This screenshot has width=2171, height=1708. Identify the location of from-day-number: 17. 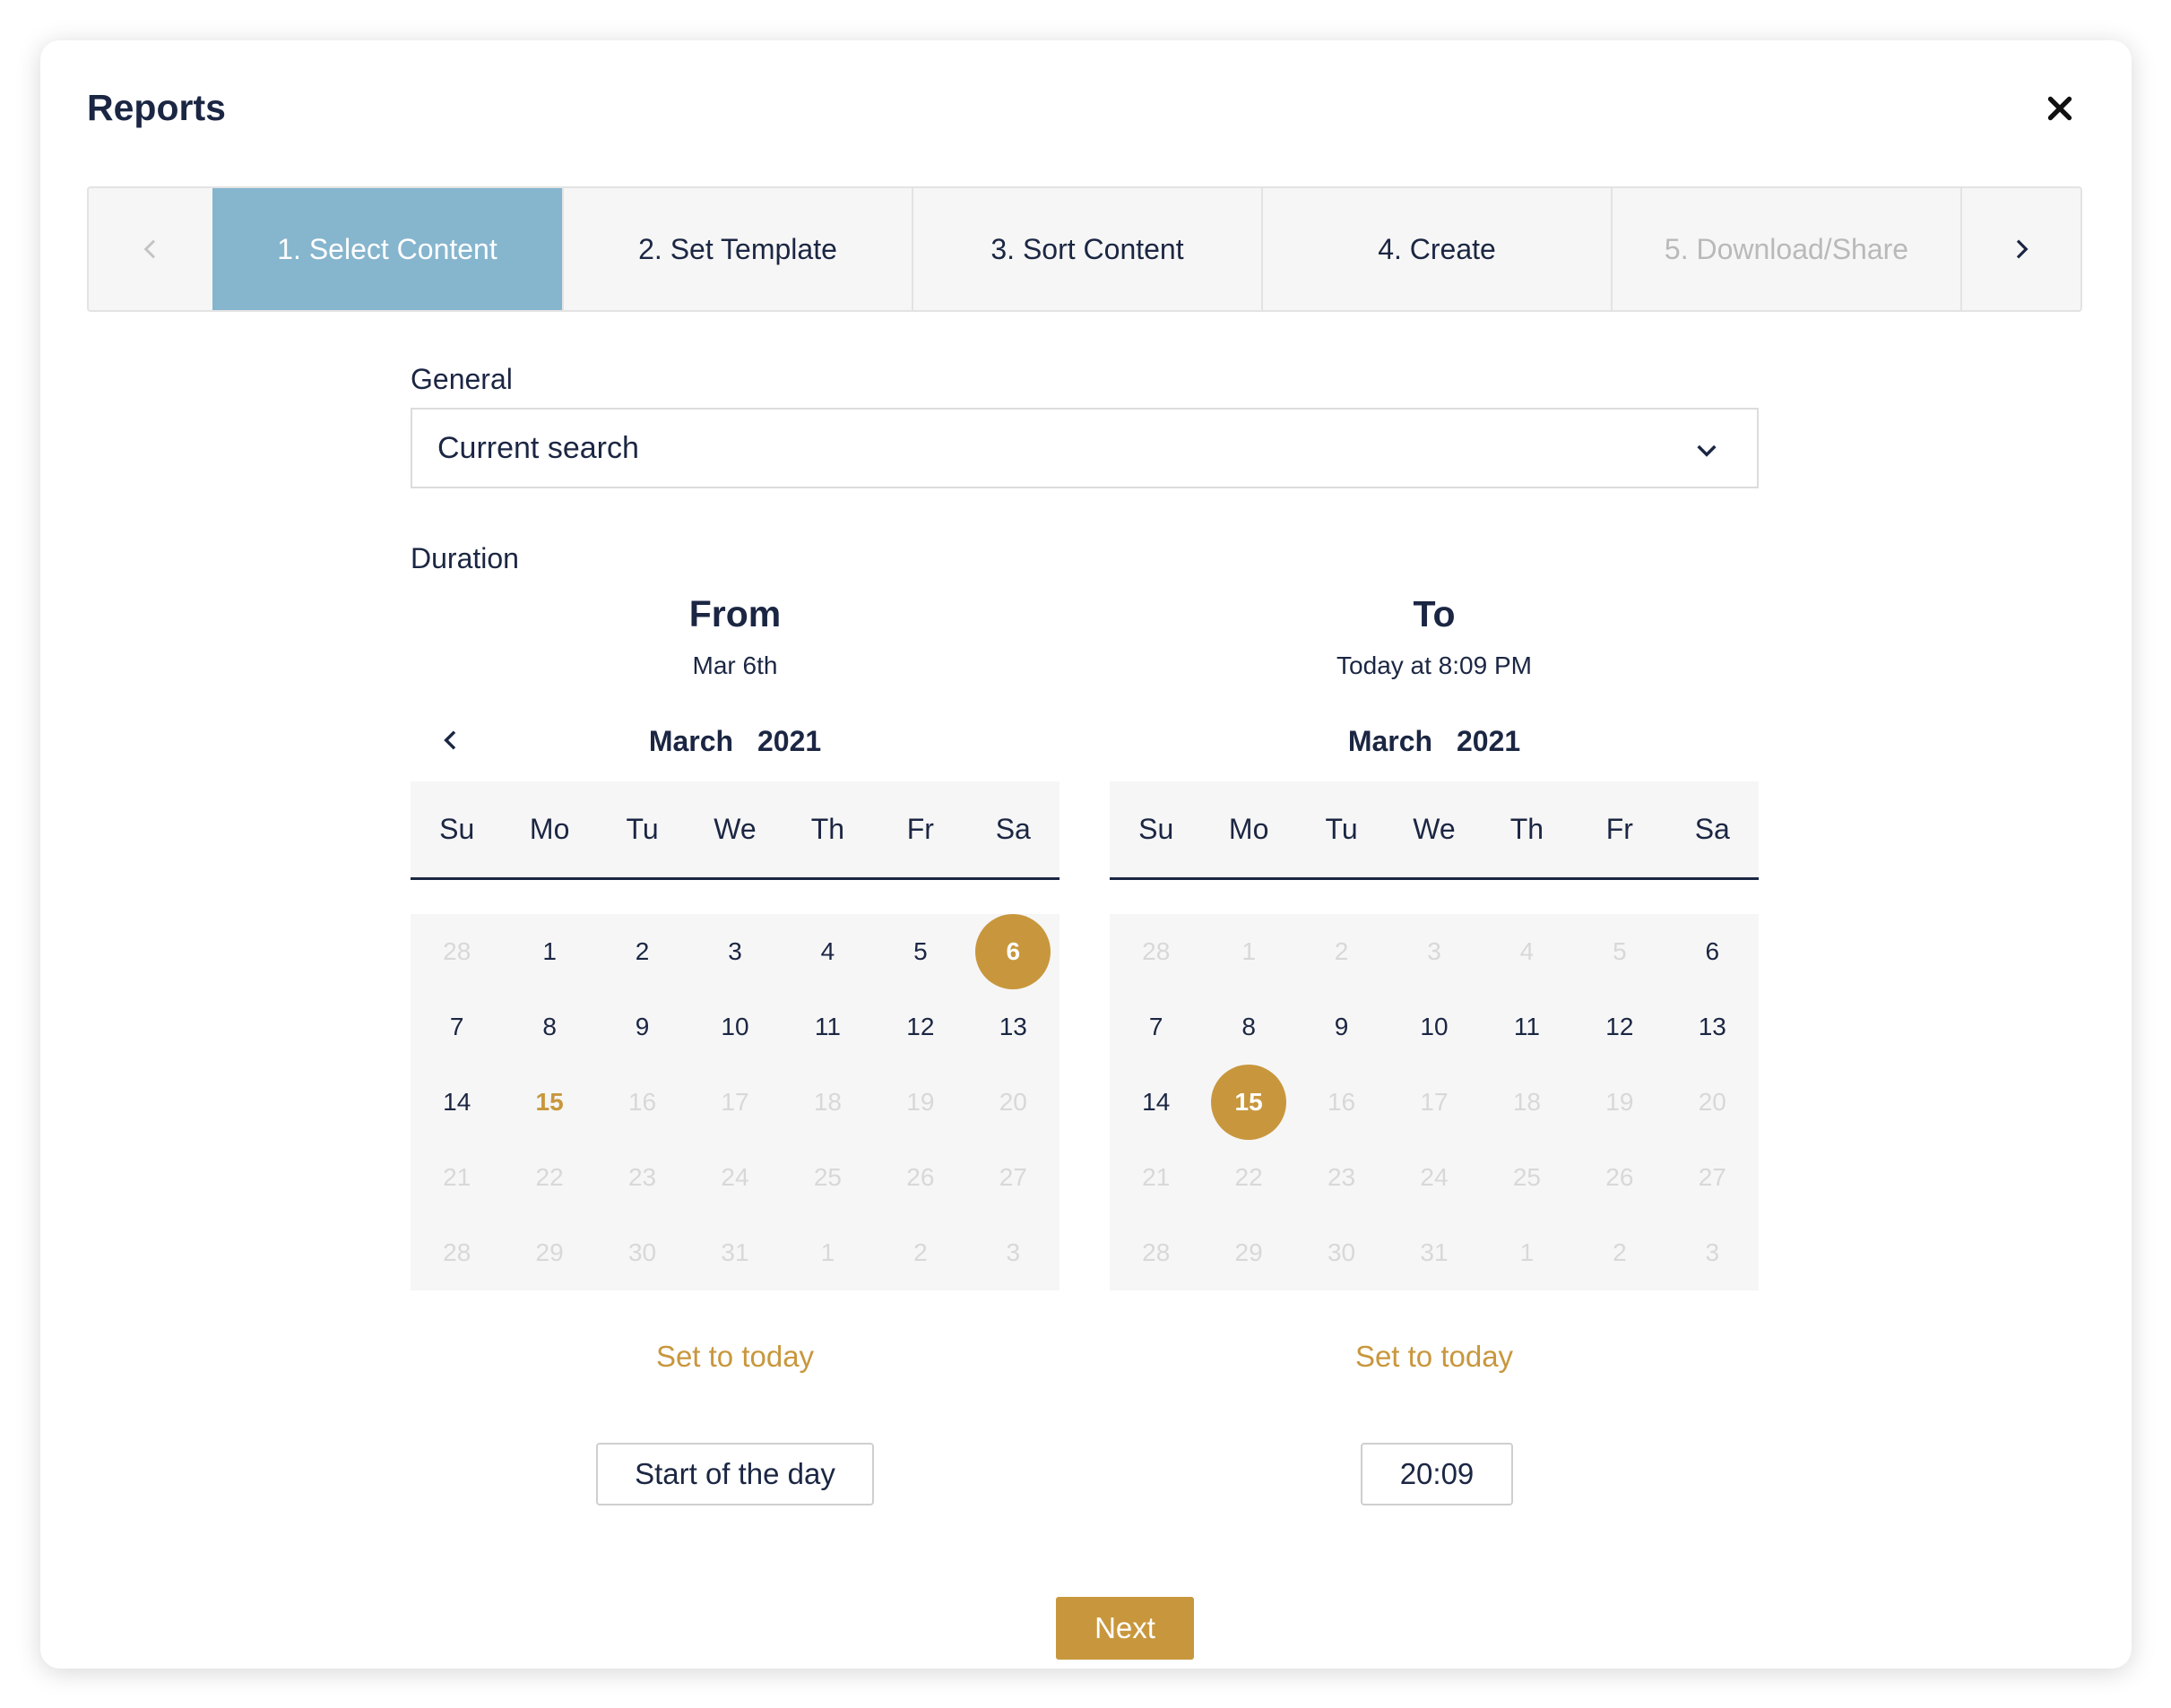
(735, 1102).